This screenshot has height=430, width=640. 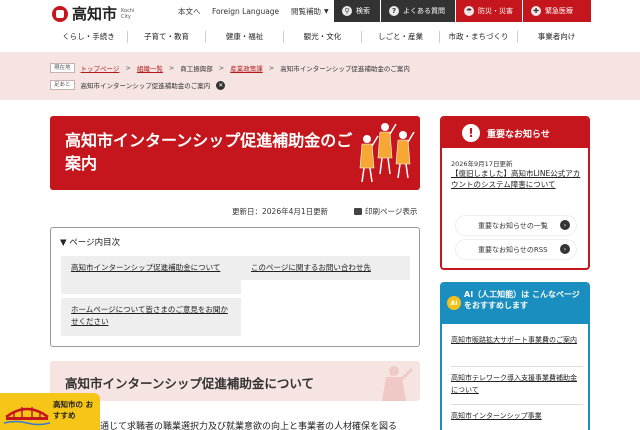 What do you see at coordinates (347, 11) in the screenshot?
I see `search-icon: ⚲` at bounding box center [347, 11].